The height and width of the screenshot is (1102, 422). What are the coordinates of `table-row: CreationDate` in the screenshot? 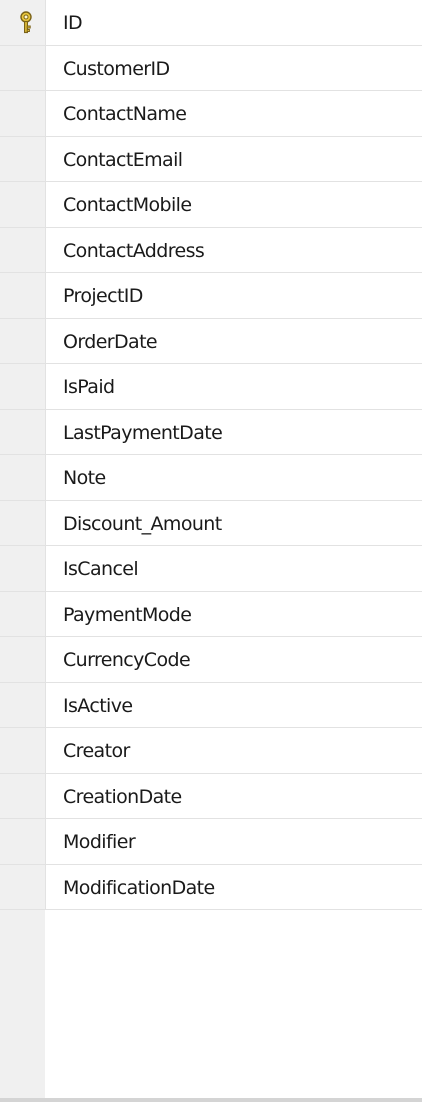 It's located at (211, 796).